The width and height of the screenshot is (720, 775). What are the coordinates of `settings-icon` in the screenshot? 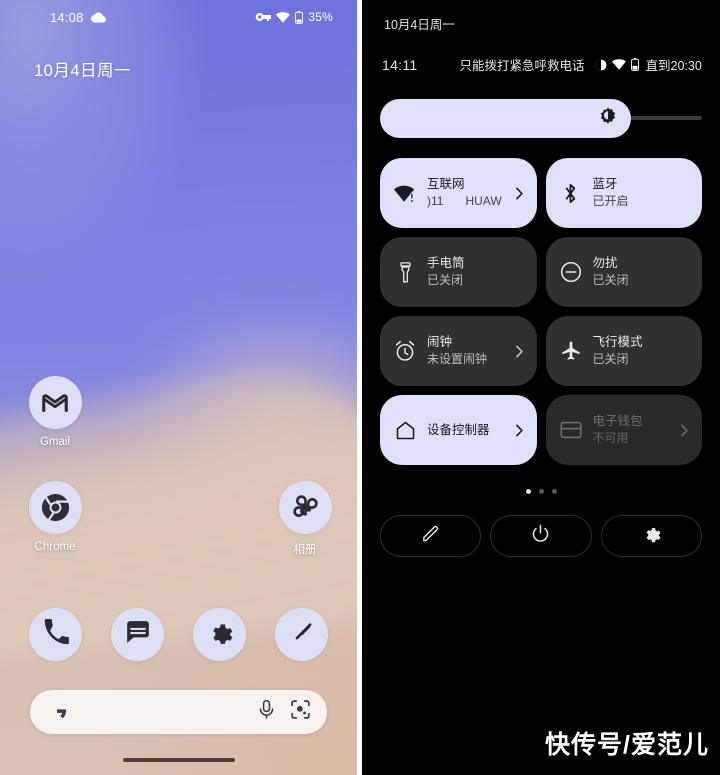 It's located at (220, 634).